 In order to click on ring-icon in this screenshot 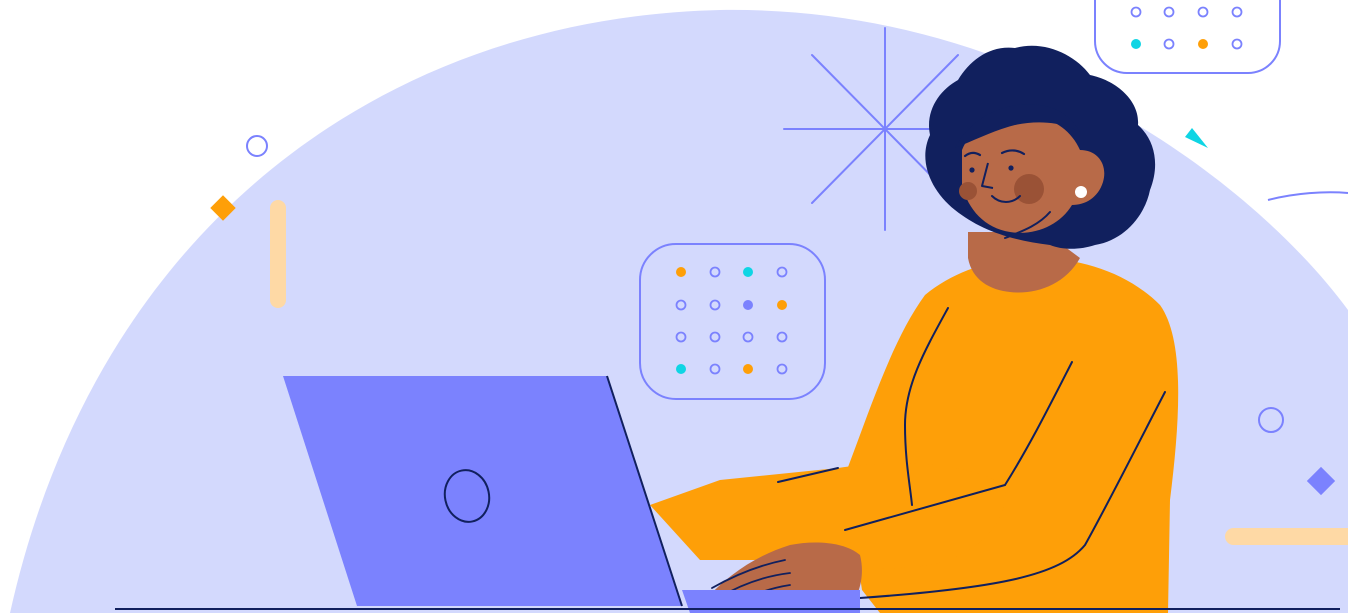, I will do `click(257, 146)`.